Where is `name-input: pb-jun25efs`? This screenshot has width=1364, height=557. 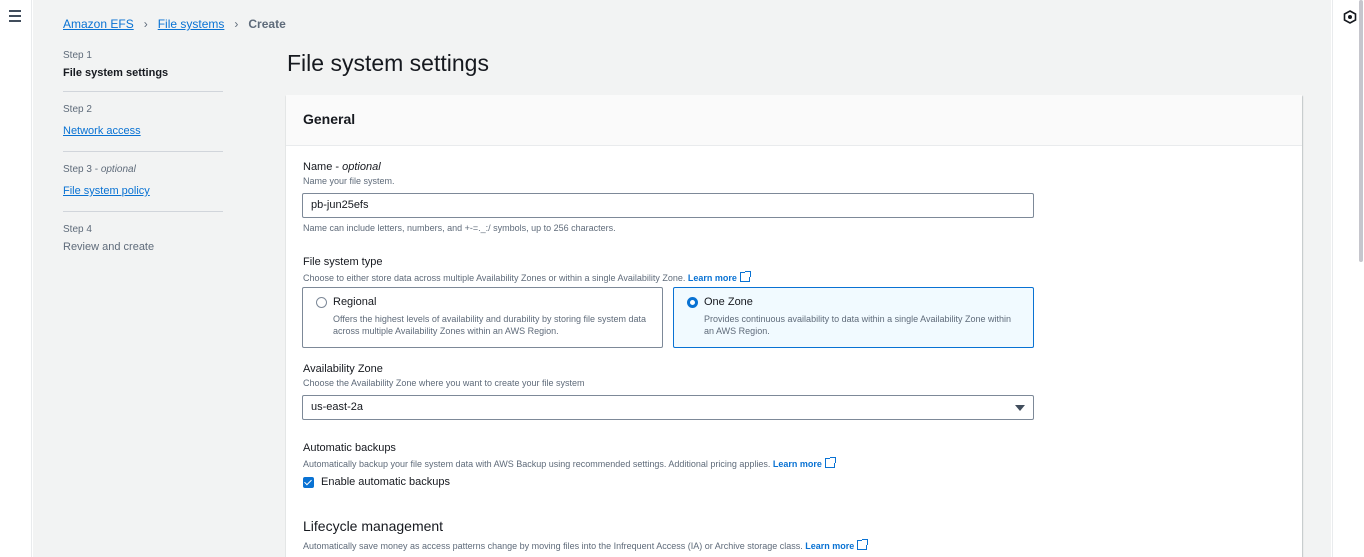 name-input: pb-jun25efs is located at coordinates (668, 205).